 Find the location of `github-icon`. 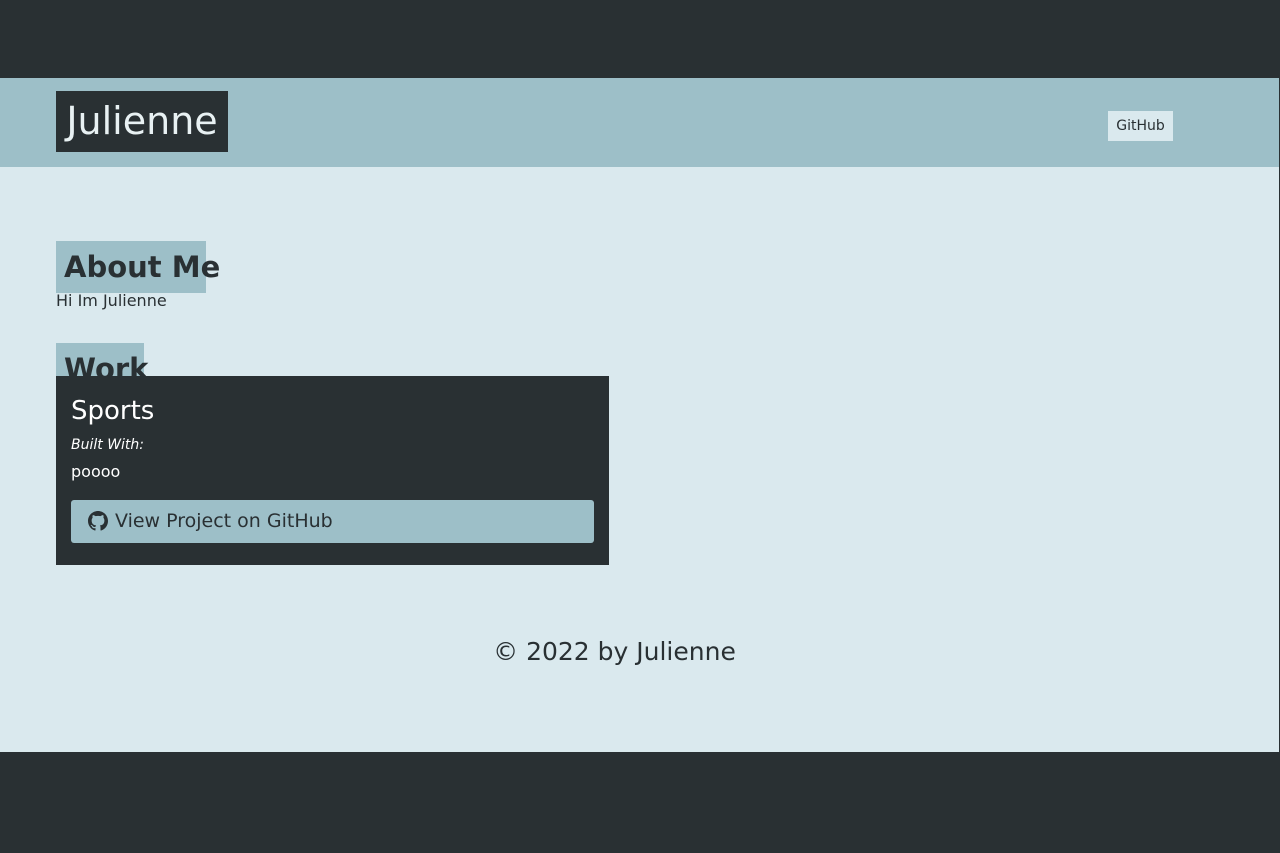

github-icon is located at coordinates (98, 521).